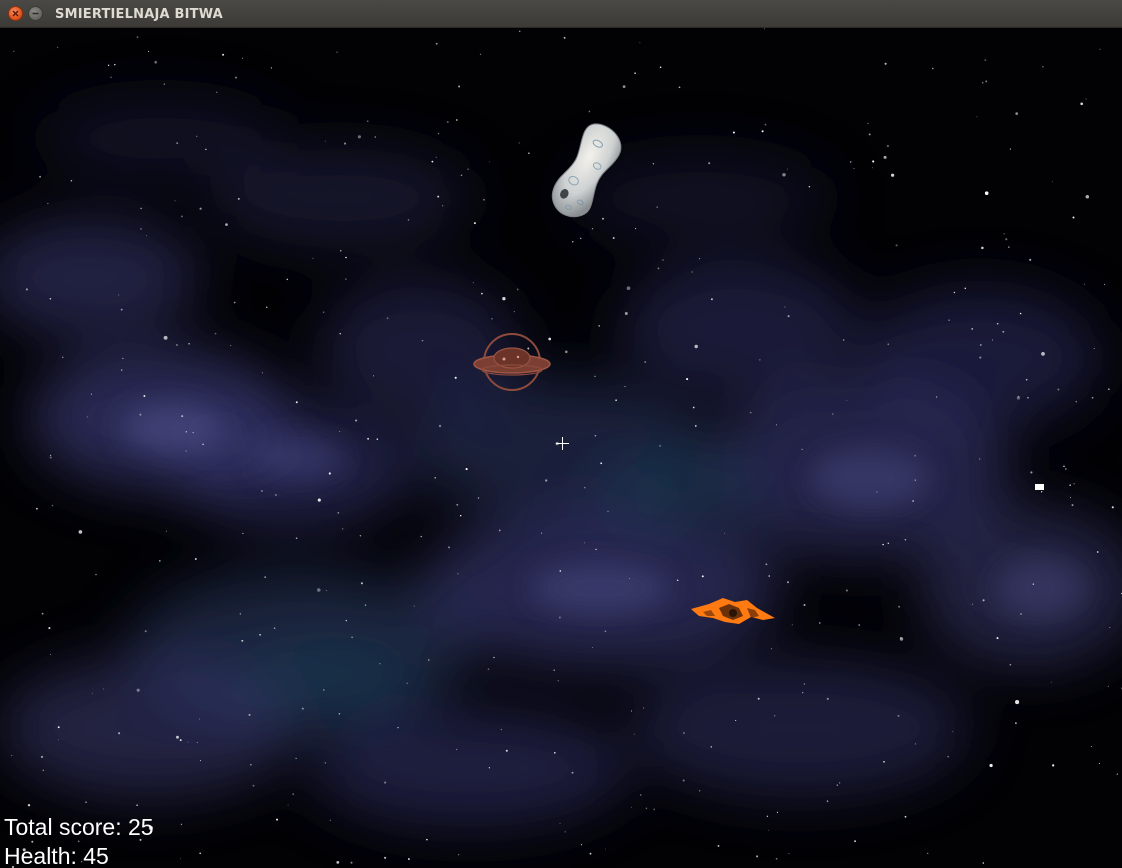  I want to click on close-button, so click(15, 13).